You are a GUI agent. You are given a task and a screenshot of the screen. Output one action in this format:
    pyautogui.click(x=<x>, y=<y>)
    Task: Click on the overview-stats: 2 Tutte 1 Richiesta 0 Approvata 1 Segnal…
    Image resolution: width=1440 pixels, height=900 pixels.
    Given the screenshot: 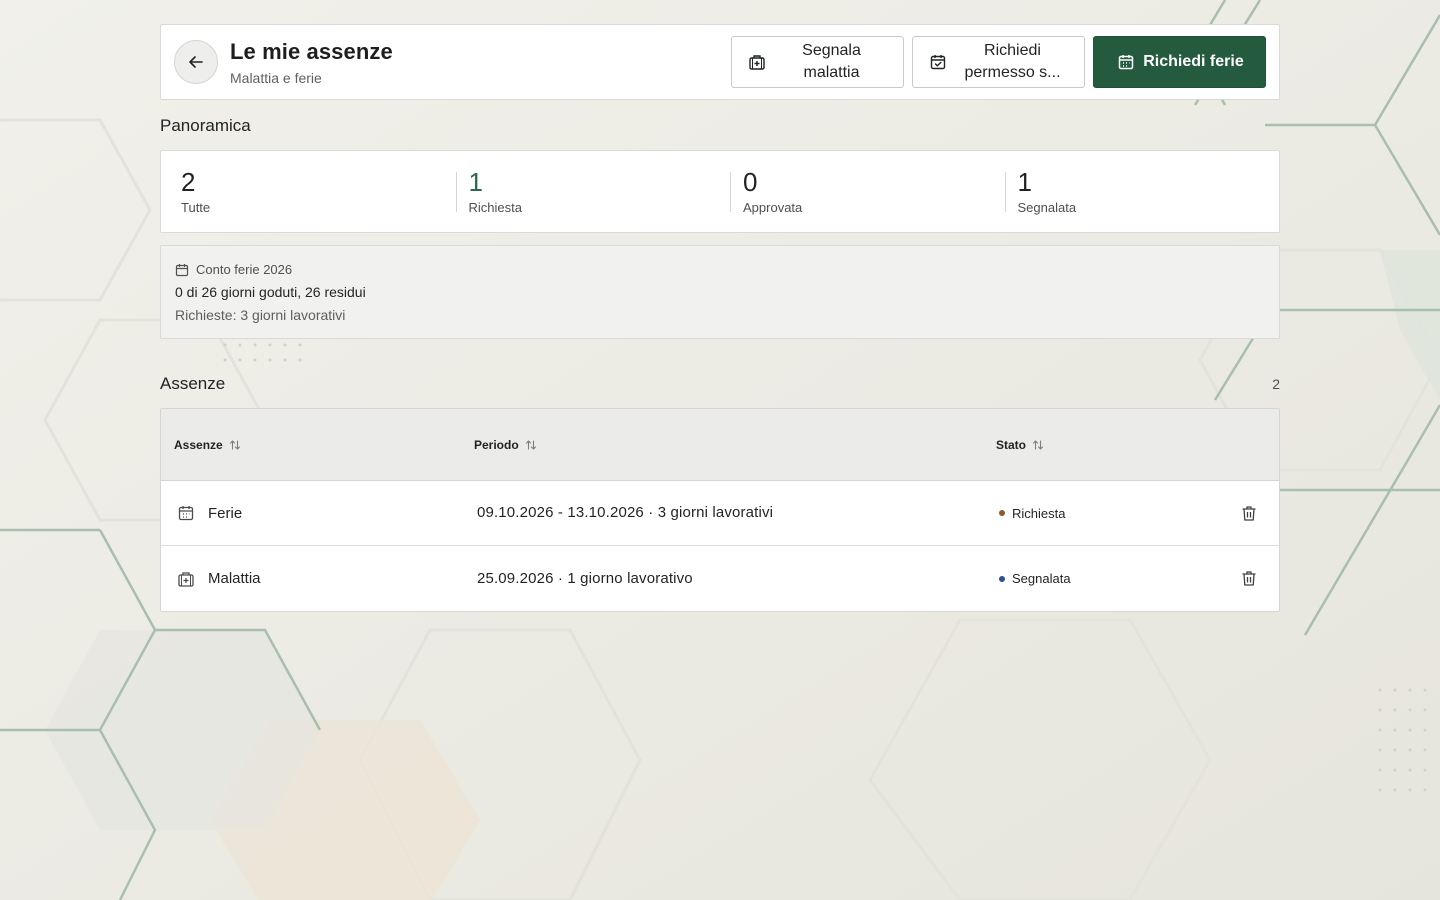 What is the action you would take?
    pyautogui.click(x=720, y=191)
    